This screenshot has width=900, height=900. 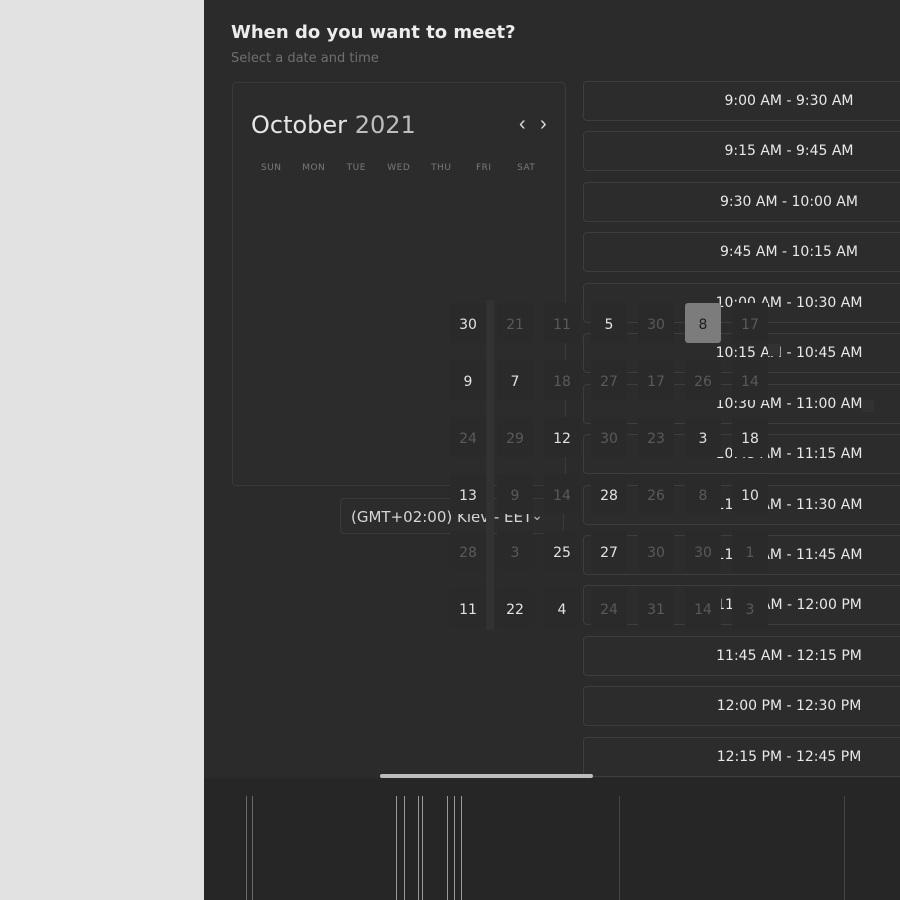 What do you see at coordinates (741, 202) in the screenshot?
I see `time-slot-button: 9:30 AM - 10:00 AM` at bounding box center [741, 202].